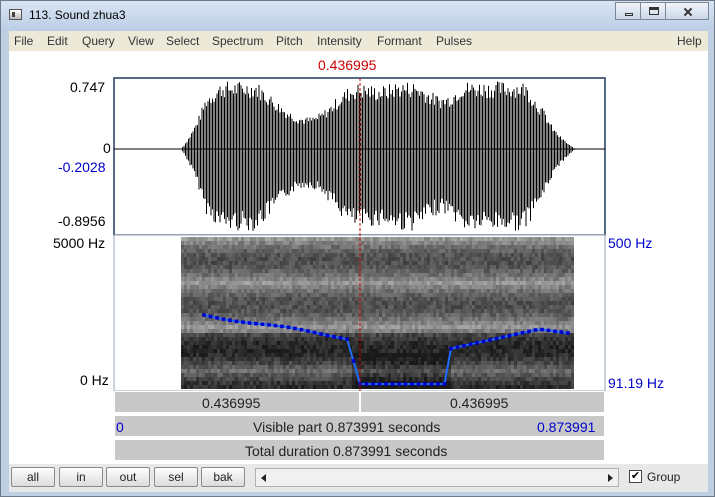  I want to click on total-duration-label: Total duration 0.873991 seconds, so click(346, 451).